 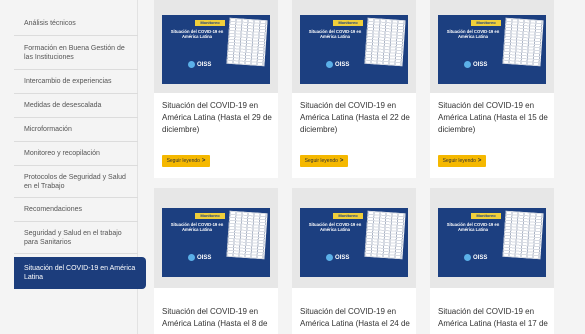 I want to click on sidebar-item-situacion-covid: Situación del COVID-19 en América Latina, so click(x=80, y=273).